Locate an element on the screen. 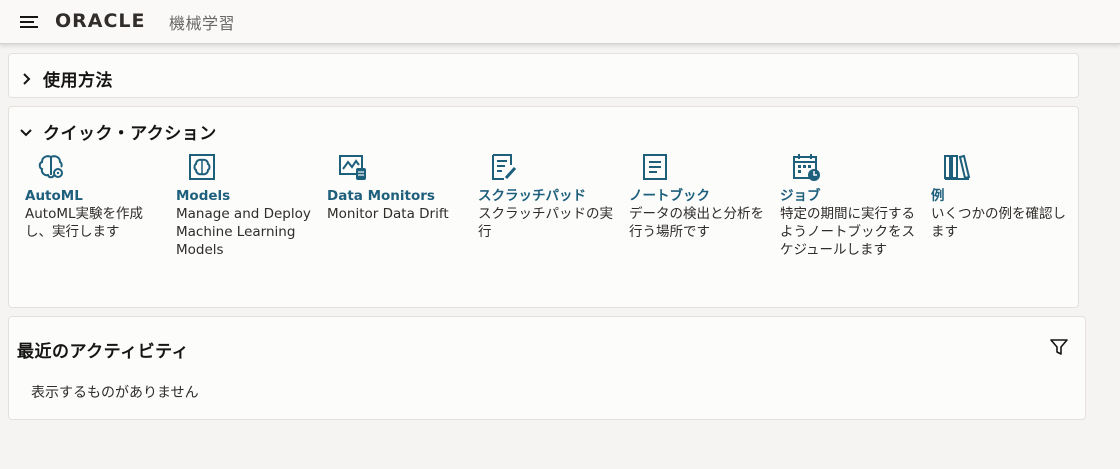 This screenshot has width=1120, height=469. action-scratchpad: スクラッチパッド スクラッチパッドの実行 is located at coordinates (553, 205).